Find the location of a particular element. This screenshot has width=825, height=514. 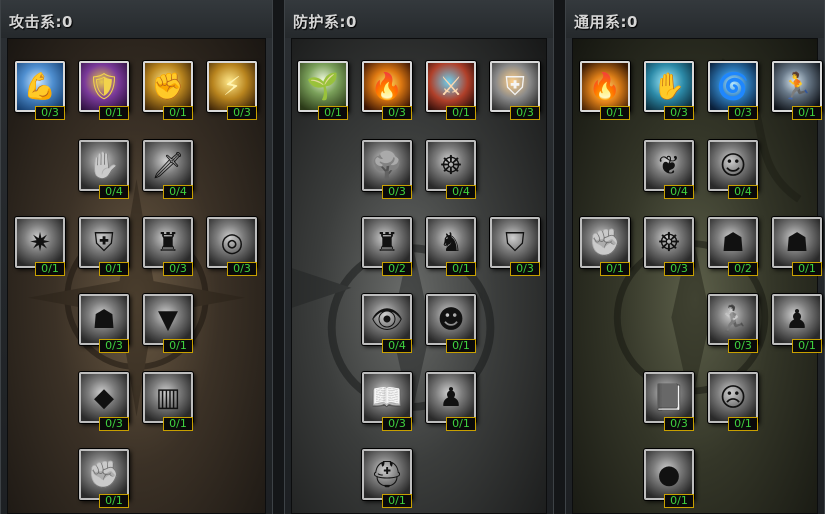

skill-slot: 👁 is located at coordinates (387, 319).